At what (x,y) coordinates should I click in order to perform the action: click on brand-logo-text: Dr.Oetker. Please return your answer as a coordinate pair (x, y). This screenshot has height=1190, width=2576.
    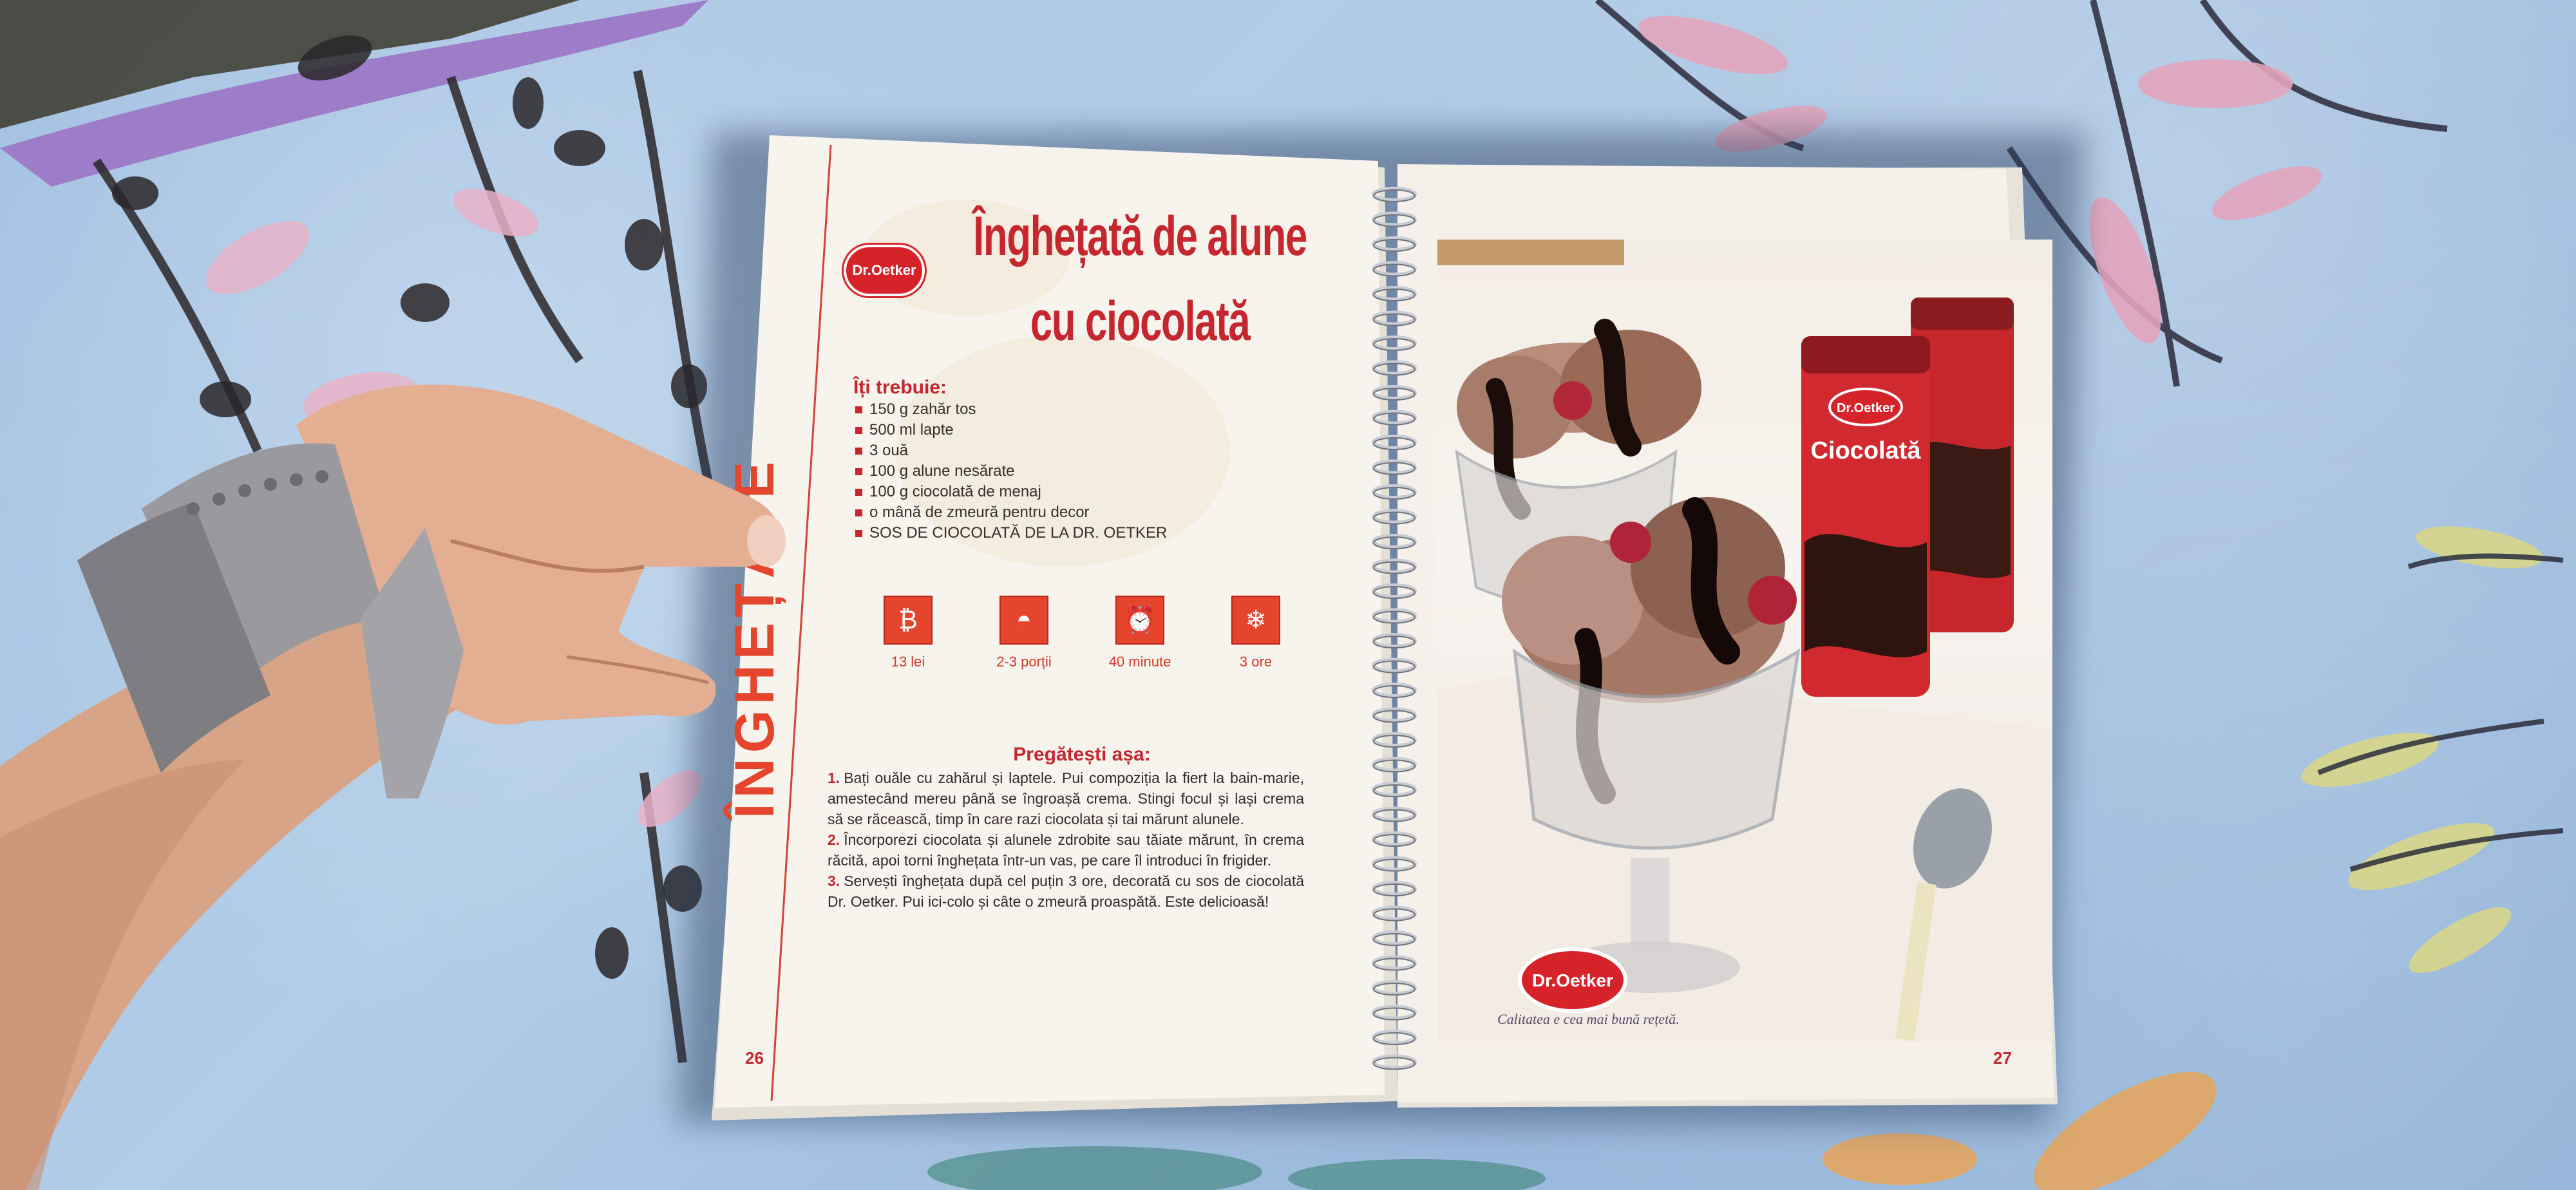
    Looking at the image, I should click on (884, 270).